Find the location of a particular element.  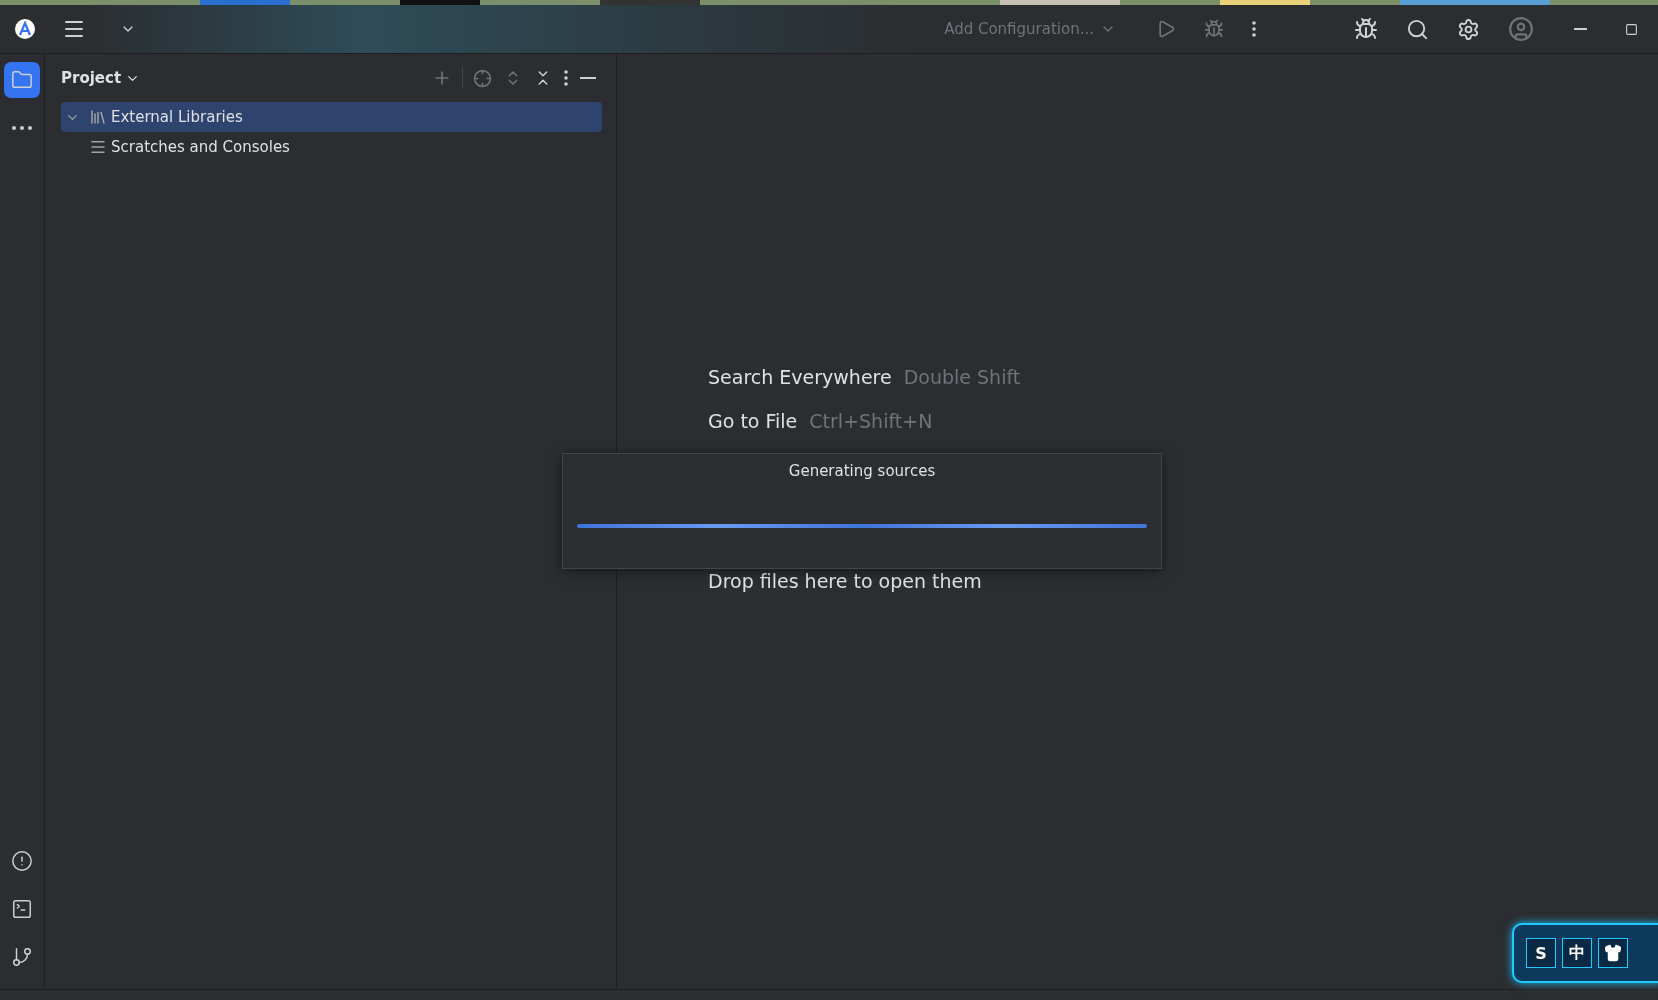

maximize-icon is located at coordinates (1631, 29).